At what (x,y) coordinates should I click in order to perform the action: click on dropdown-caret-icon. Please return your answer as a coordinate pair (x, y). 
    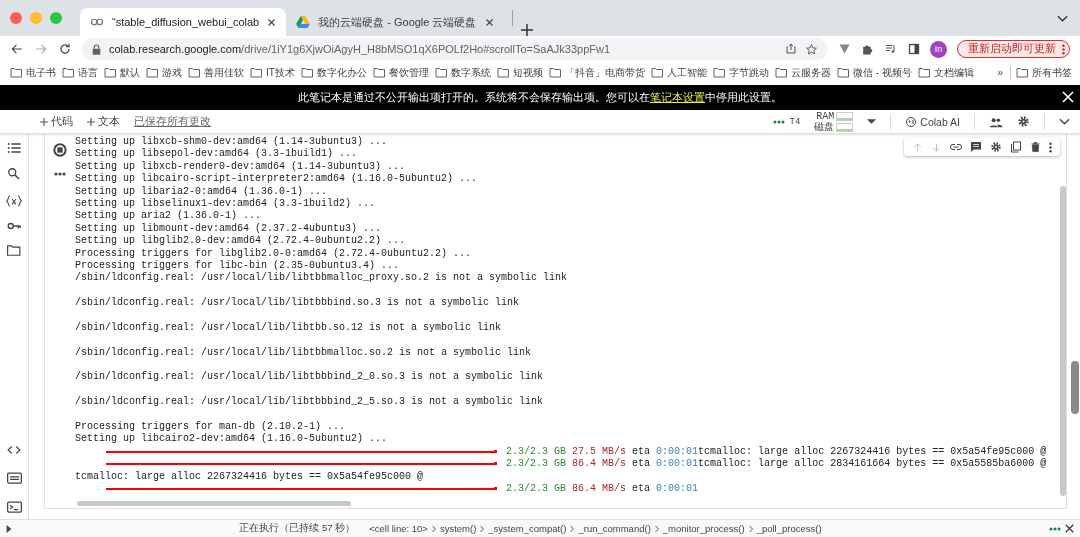
    Looking at the image, I should click on (872, 121).